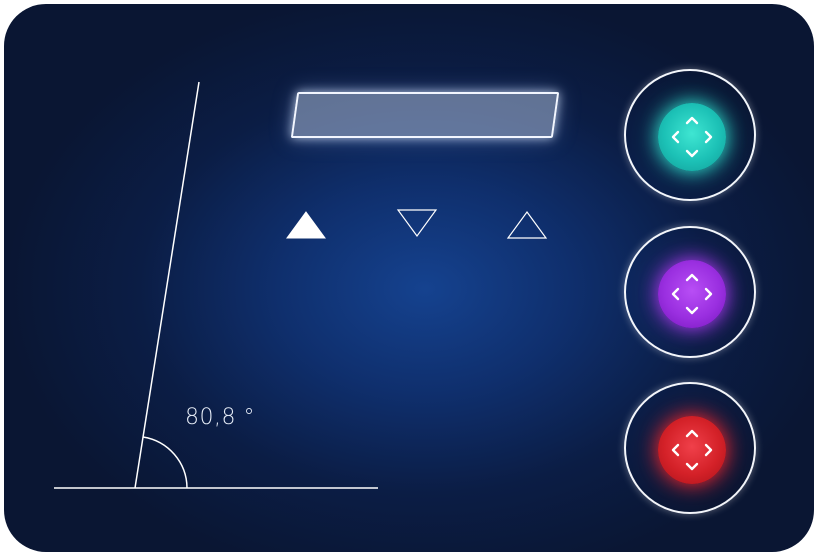 This screenshot has height=556, width=818. I want to click on teal-direction-knob, so click(692, 137).